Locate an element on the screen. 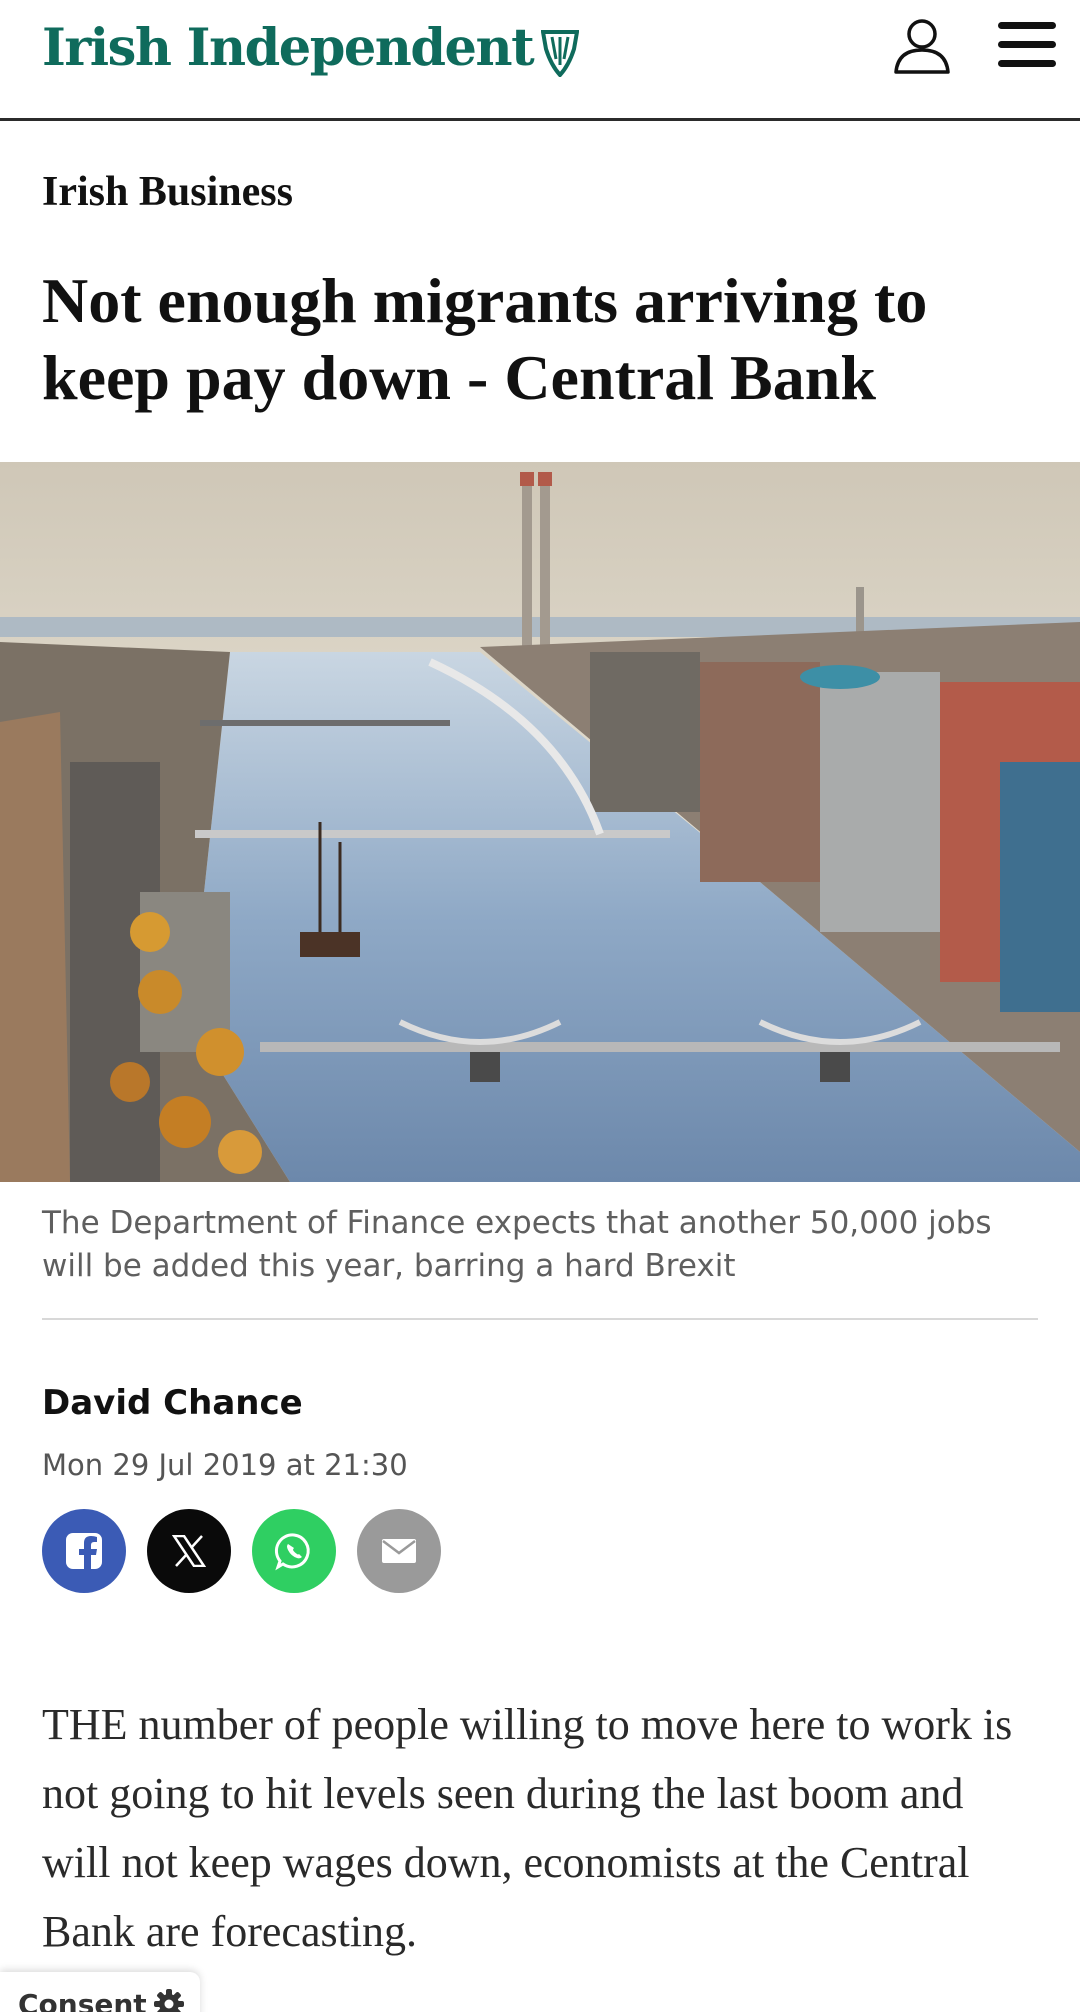  email-icon is located at coordinates (399, 1551).